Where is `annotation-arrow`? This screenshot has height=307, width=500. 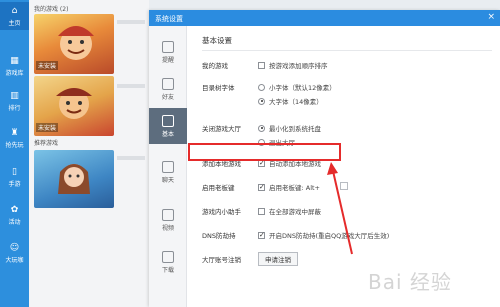
annotation-arrow is located at coordinates (340, 208).